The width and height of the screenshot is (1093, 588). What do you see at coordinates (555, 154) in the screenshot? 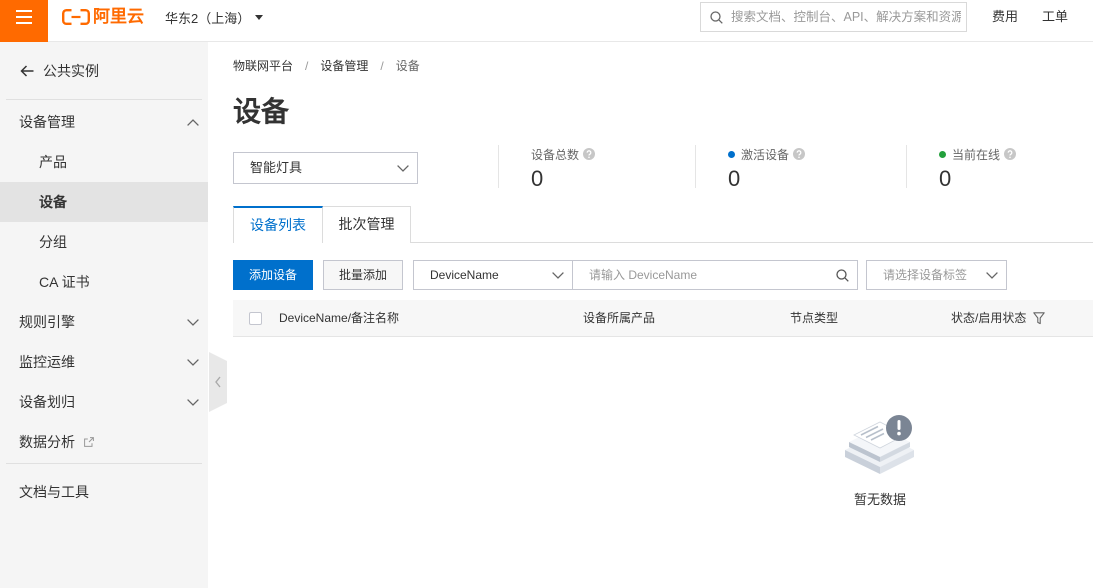
I see `stat-label: 设备总数` at bounding box center [555, 154].